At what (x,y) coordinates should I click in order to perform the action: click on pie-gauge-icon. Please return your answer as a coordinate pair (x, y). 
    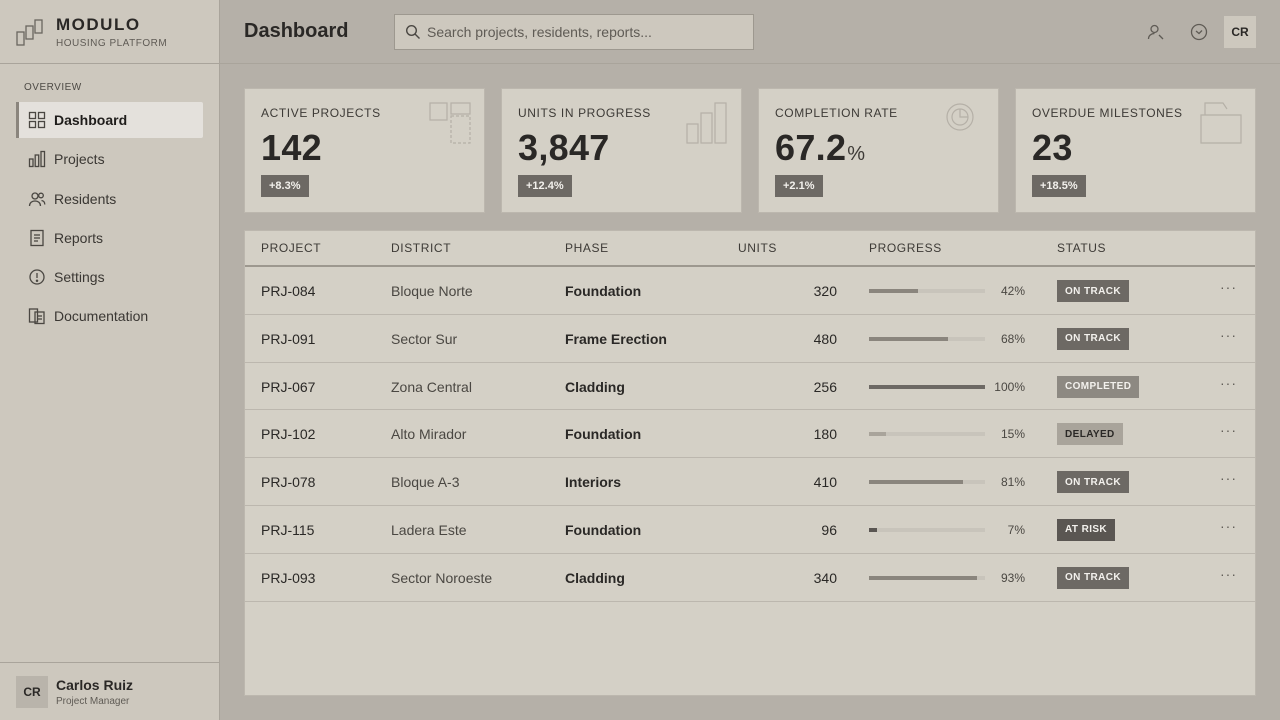
    Looking at the image, I should click on (960, 117).